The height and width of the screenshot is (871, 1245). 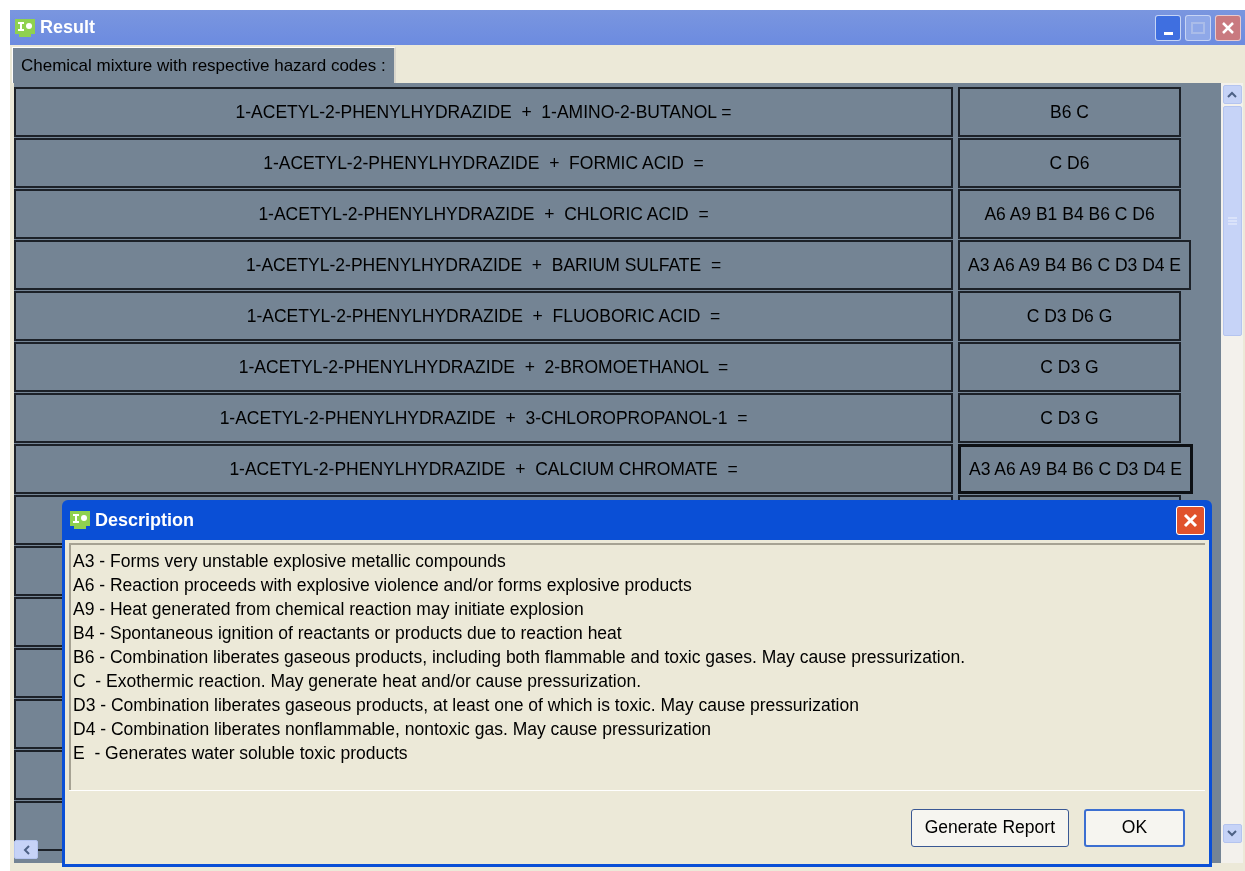 What do you see at coordinates (290, 561) in the screenshot?
I see `hazard-description: A3 - Forms very unstable explosive metallic compounds` at bounding box center [290, 561].